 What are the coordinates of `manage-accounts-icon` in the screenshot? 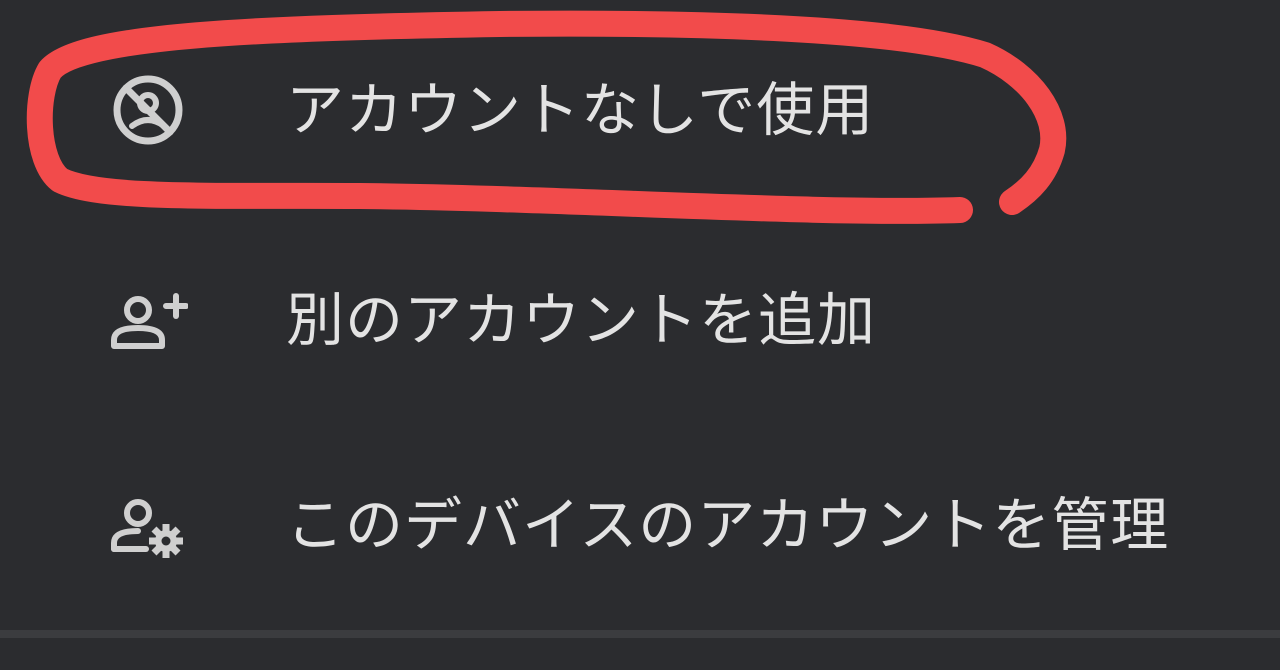 It's located at (147, 528).